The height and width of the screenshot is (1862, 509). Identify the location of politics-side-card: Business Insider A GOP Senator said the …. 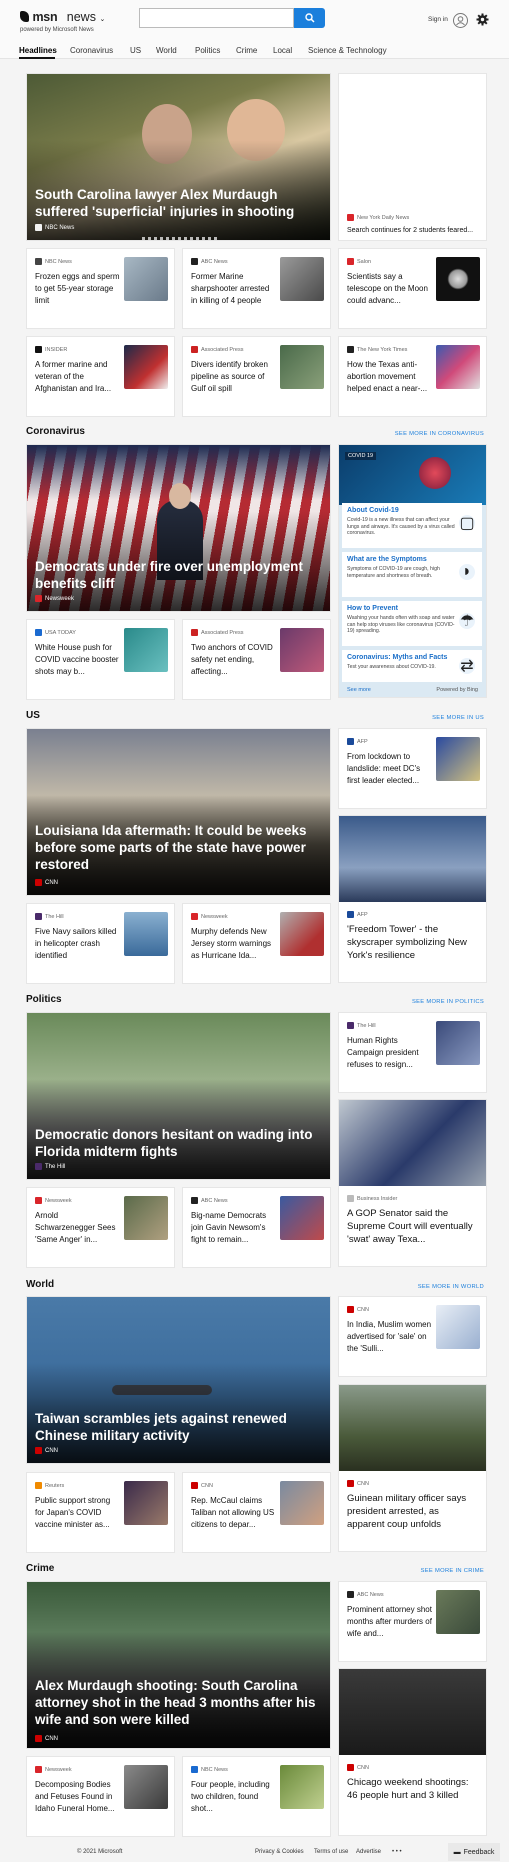
(412, 1183).